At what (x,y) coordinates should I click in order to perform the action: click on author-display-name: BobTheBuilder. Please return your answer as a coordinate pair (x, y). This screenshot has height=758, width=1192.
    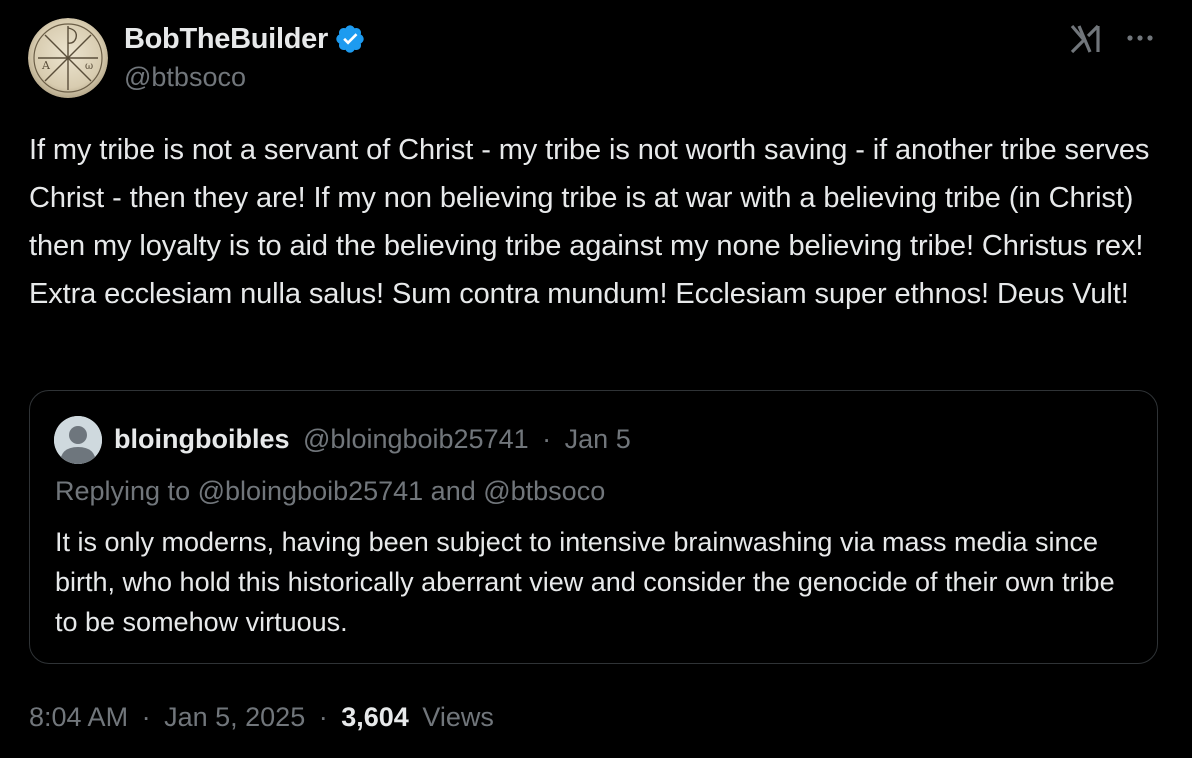
    Looking at the image, I should click on (226, 39).